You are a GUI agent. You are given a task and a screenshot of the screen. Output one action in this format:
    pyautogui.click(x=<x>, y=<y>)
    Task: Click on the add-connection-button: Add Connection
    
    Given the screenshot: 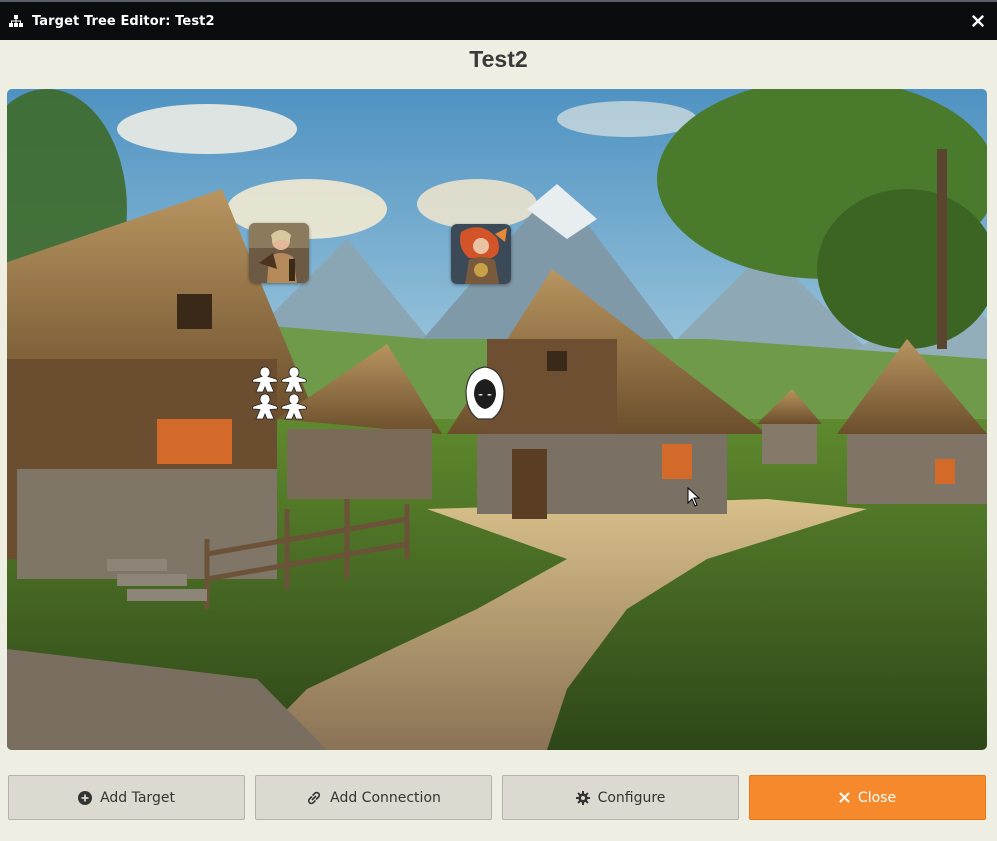 What is the action you would take?
    pyautogui.click(x=373, y=797)
    